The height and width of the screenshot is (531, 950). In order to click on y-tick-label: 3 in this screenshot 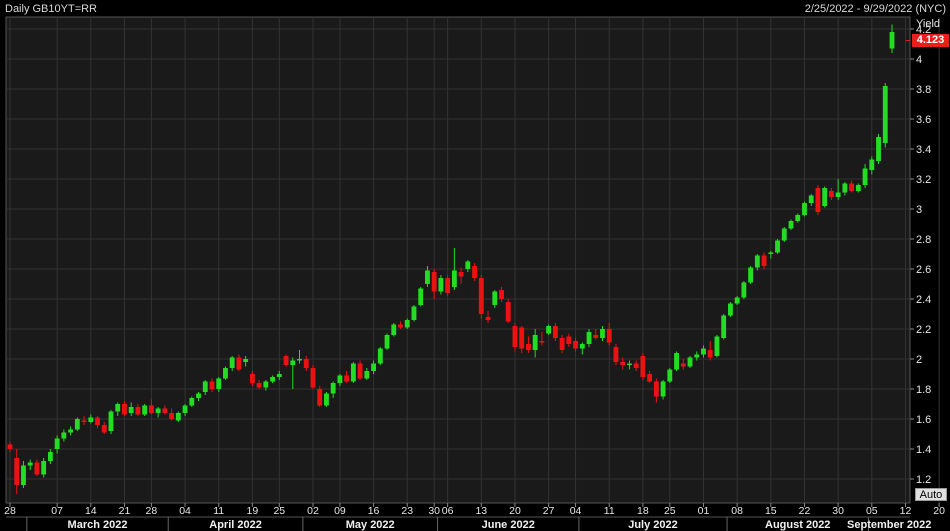, I will do `click(919, 210)`.